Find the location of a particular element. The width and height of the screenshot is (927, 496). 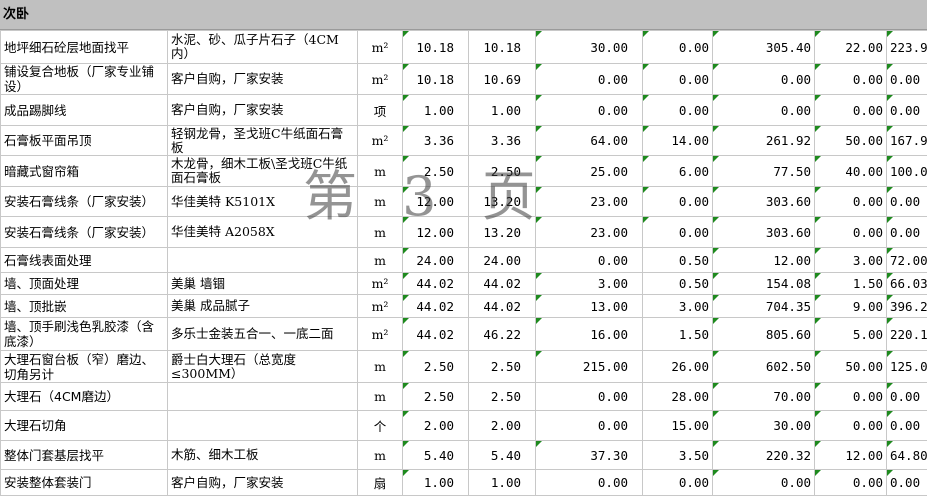

value-cell: 2.00 is located at coordinates (502, 426).